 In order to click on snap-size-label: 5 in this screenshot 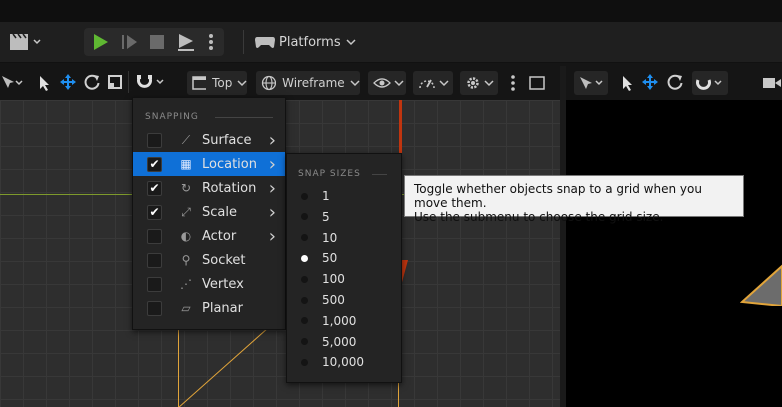, I will do `click(326, 216)`.